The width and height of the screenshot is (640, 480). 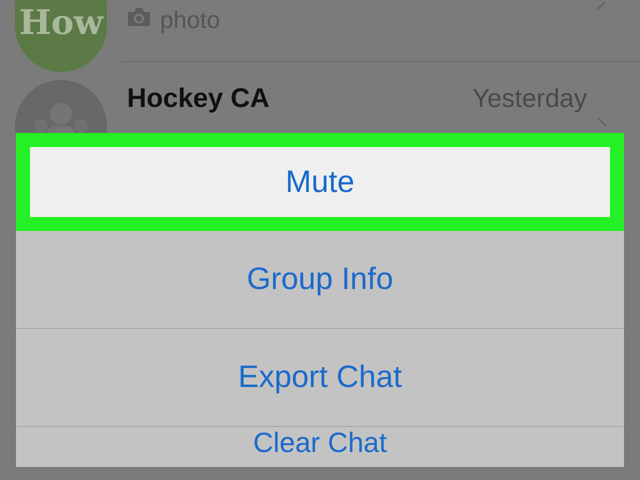 What do you see at coordinates (198, 98) in the screenshot?
I see `chat-name: Hockey CA` at bounding box center [198, 98].